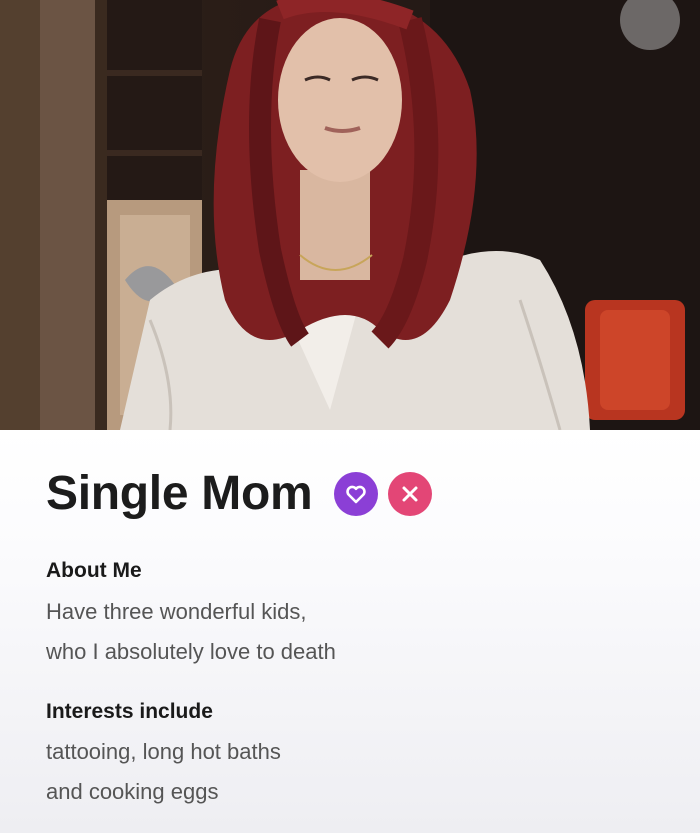 The height and width of the screenshot is (833, 700). I want to click on like-button, so click(356, 494).